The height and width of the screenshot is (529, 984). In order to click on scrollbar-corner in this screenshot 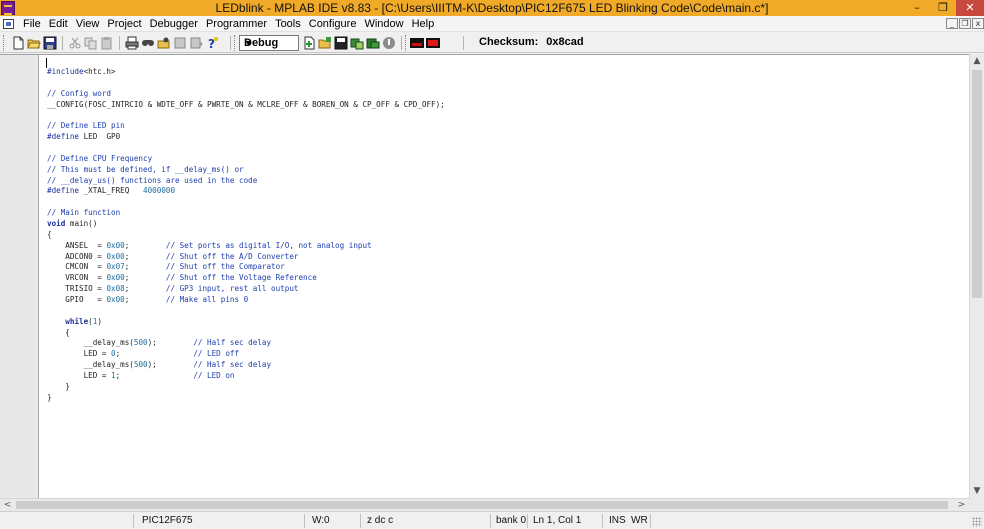, I will do `click(977, 504)`.